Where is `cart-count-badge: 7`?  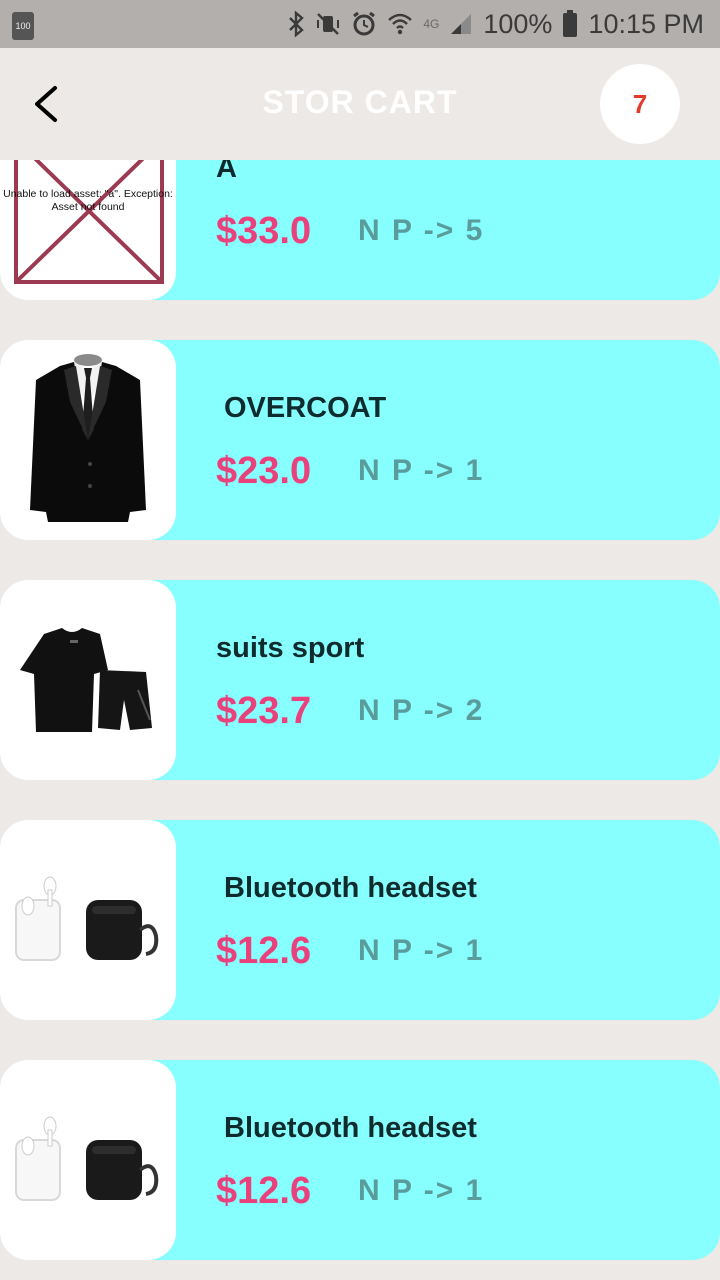
cart-count-badge: 7 is located at coordinates (640, 104).